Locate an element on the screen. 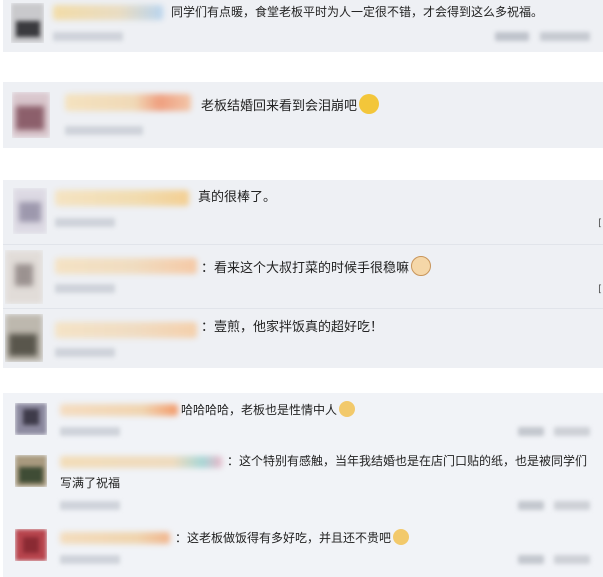 The width and height of the screenshot is (603, 577). cat-face-icon is located at coordinates (421, 266).